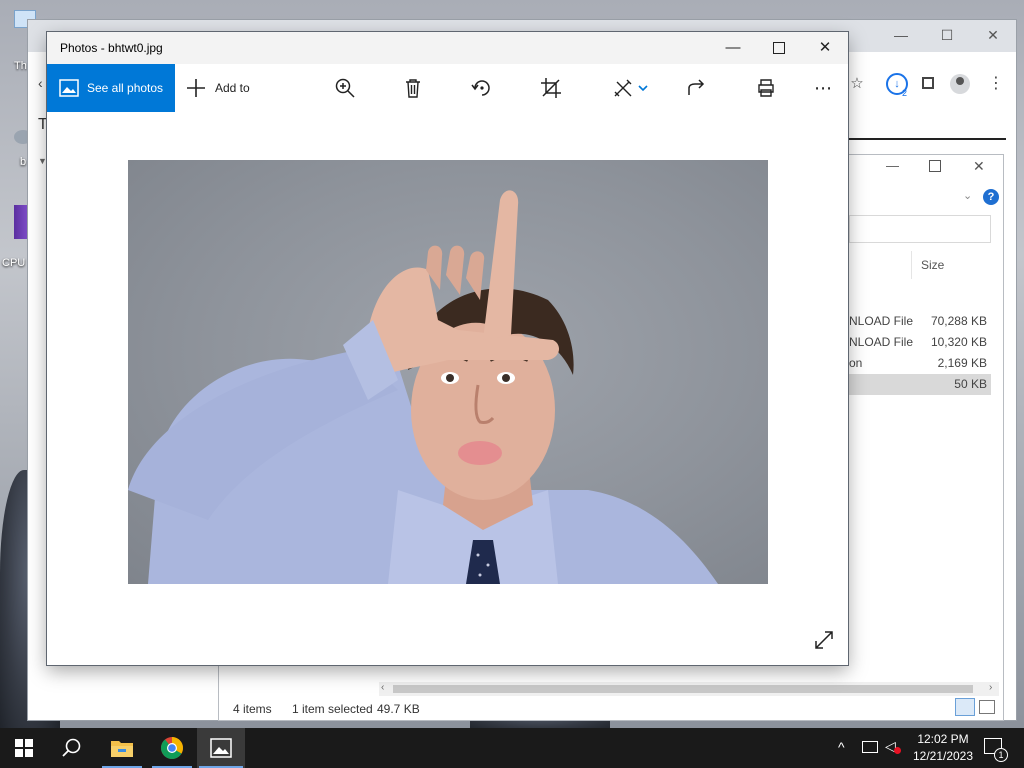  I want to click on cpu-z-icon, so click(21, 222).